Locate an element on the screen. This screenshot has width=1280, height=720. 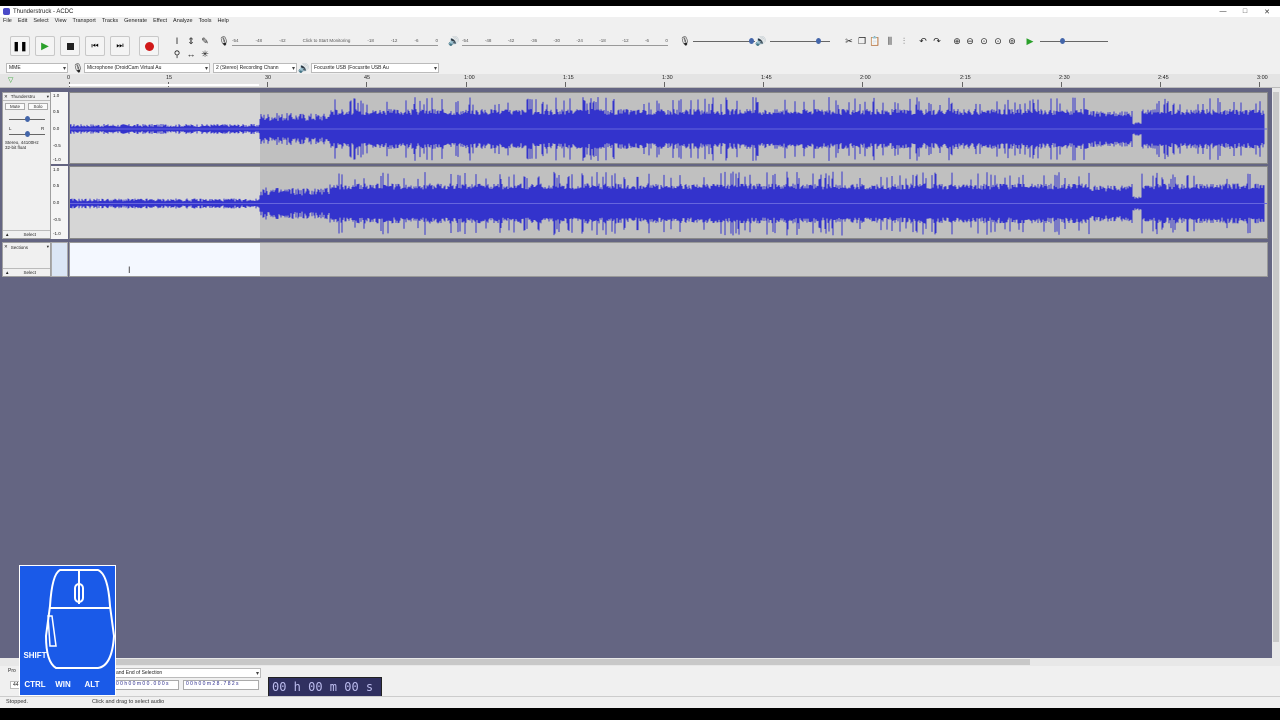
timeline-options-icon: ▽ is located at coordinates (10, 80).